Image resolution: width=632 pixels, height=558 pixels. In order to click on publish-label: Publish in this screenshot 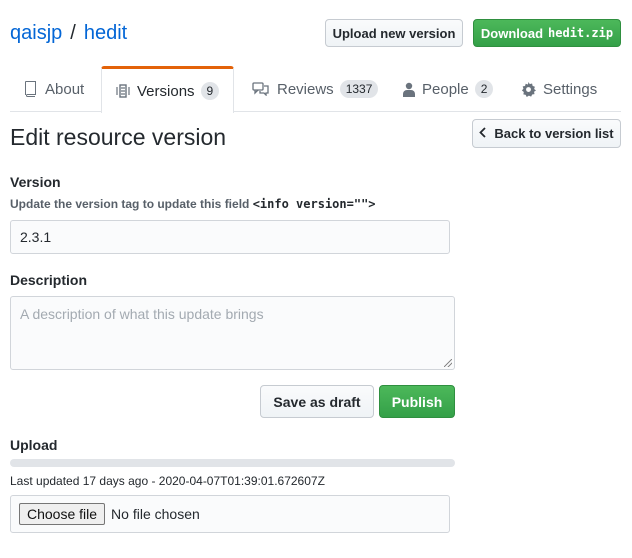, I will do `click(417, 401)`.